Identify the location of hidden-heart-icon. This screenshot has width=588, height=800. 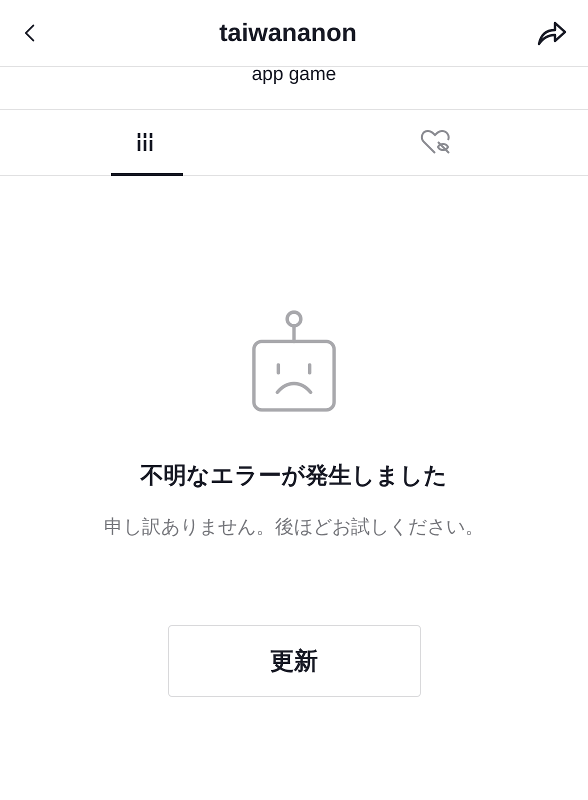
(436, 142).